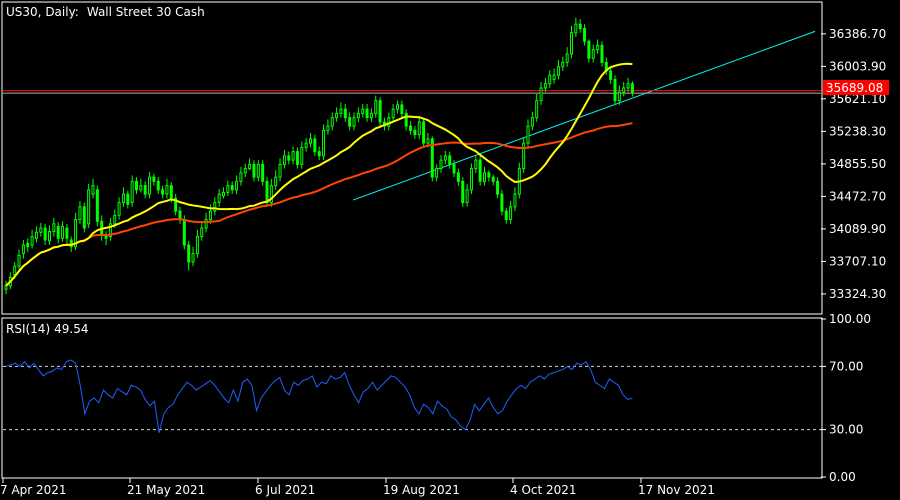 This screenshot has width=900, height=500. I want to click on price-tick-label: 34089.90, so click(857, 229).